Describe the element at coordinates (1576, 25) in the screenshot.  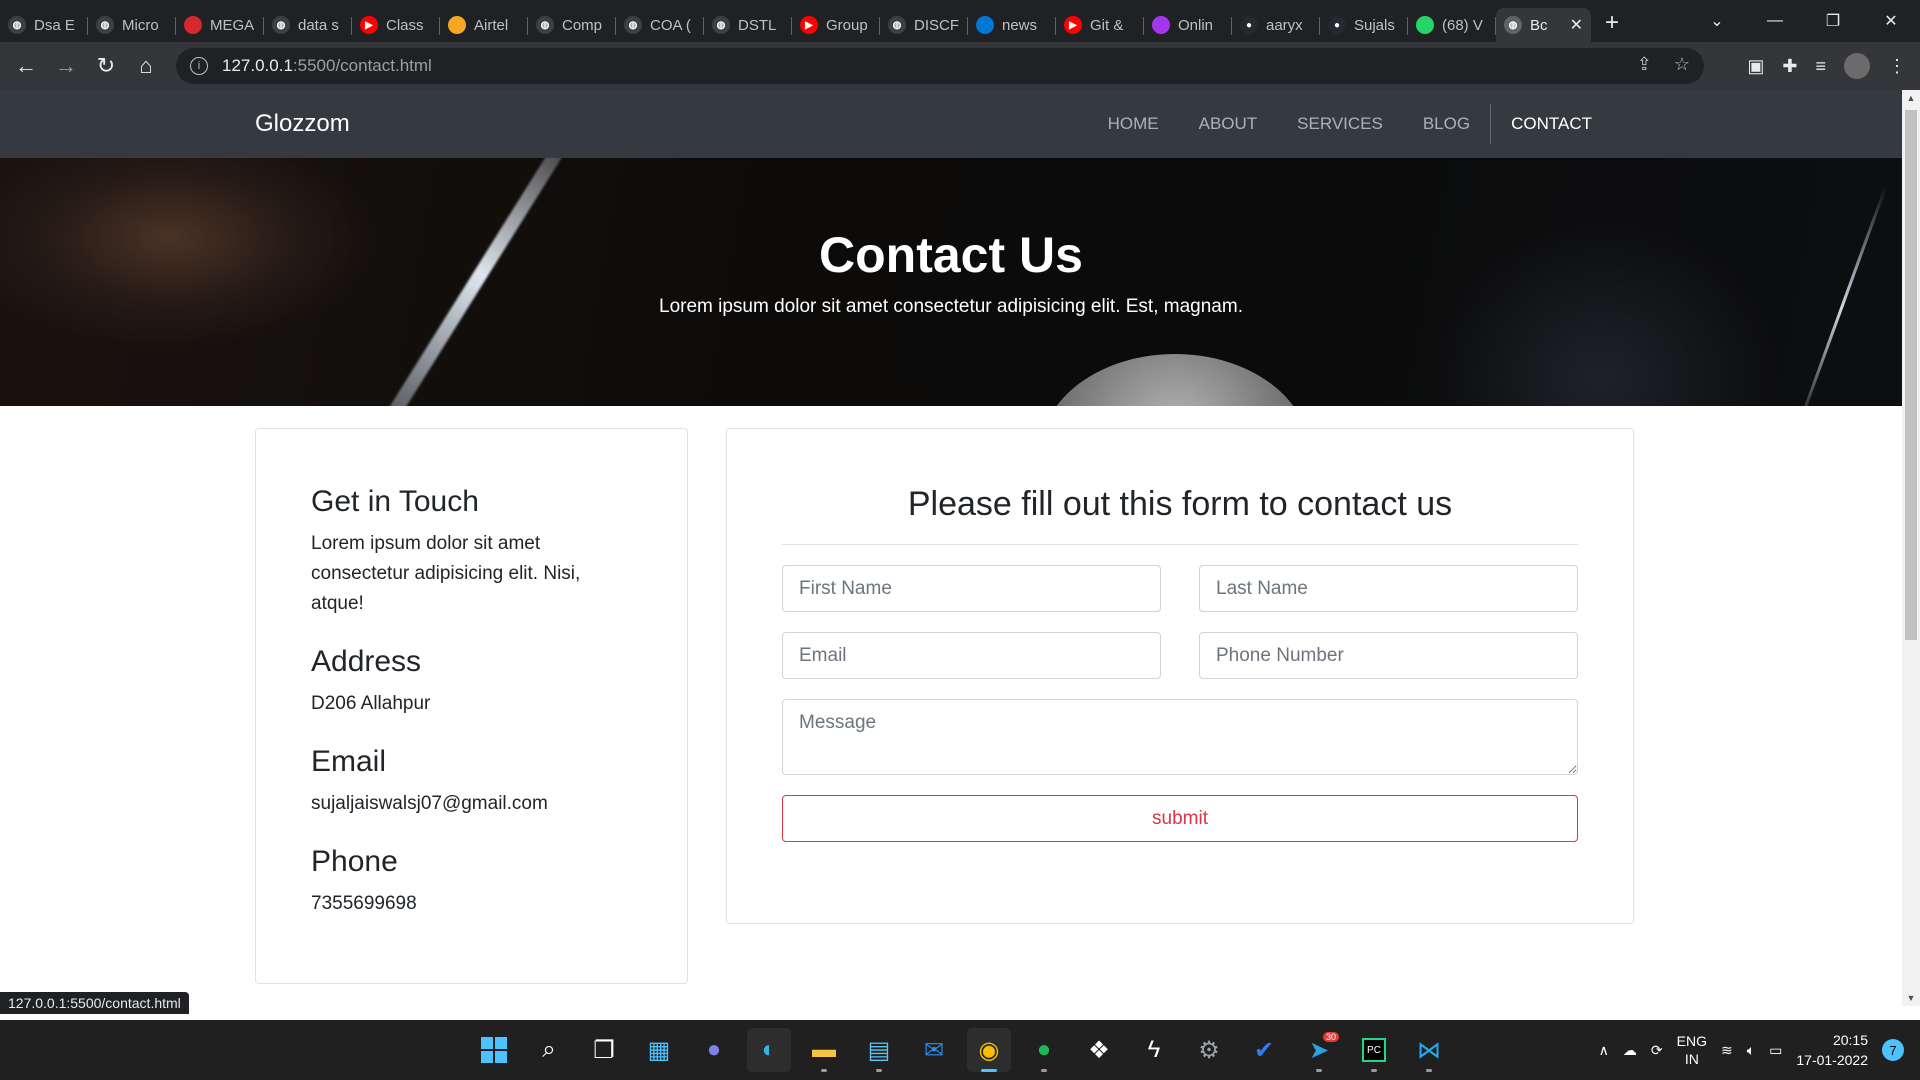
I see `close-tab-icon: ✕` at that location.